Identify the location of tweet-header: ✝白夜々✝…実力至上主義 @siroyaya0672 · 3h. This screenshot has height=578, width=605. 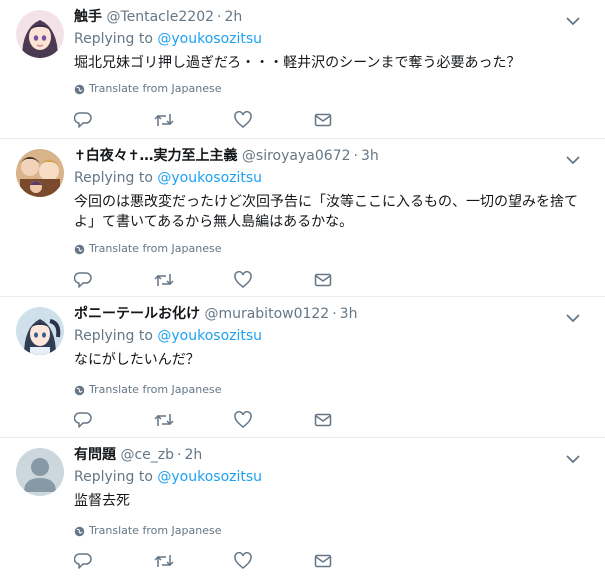
(319, 156).